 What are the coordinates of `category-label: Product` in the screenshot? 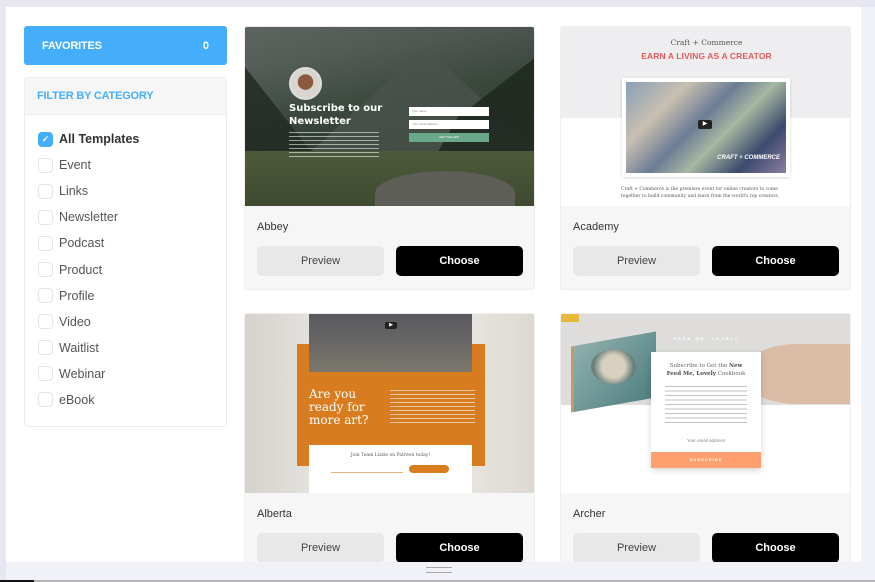 It's located at (81, 269).